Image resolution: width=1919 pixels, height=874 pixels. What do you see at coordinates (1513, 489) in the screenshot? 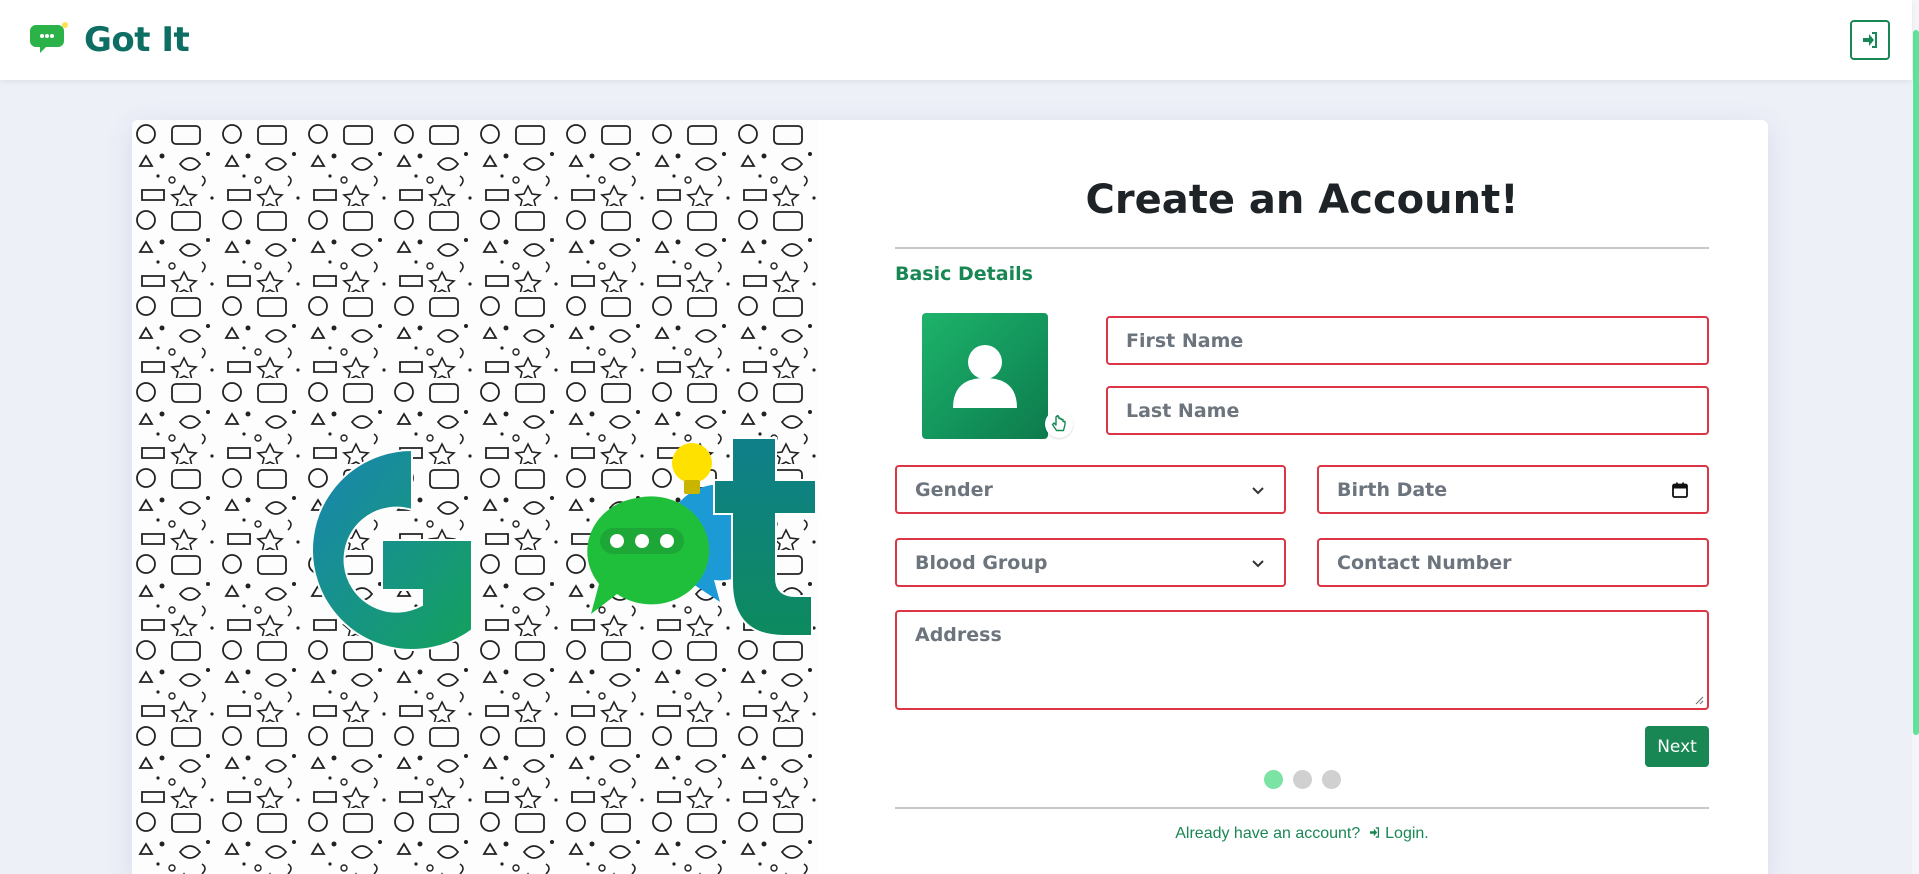
I see `birth-date-input: Birth Date` at bounding box center [1513, 489].